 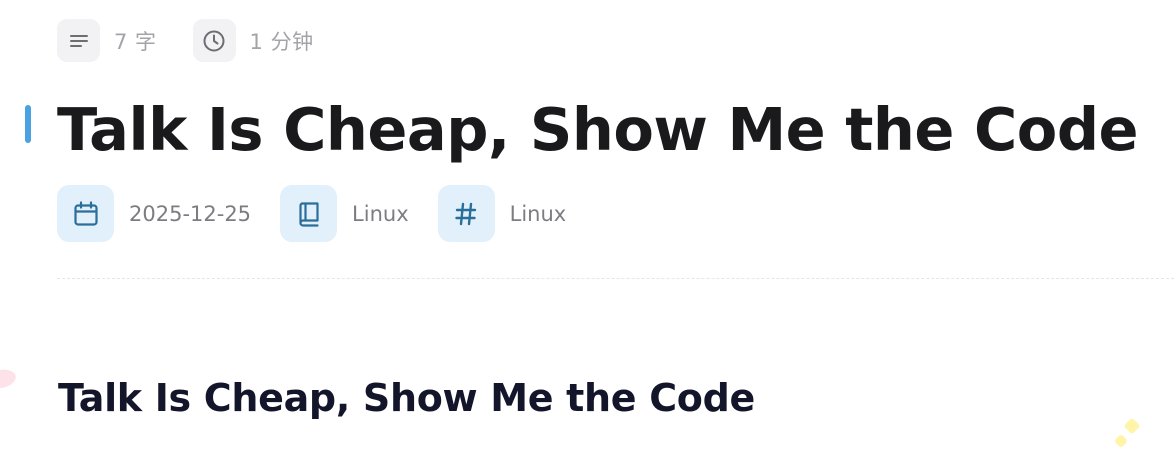 What do you see at coordinates (190, 213) in the screenshot?
I see `post-date-text: 2025-12-25` at bounding box center [190, 213].